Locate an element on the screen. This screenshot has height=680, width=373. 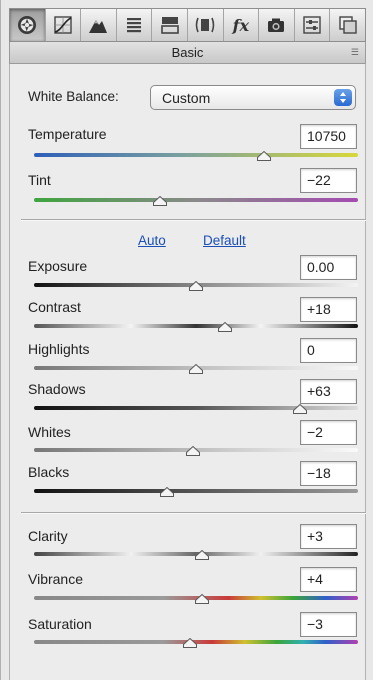
panel-header: Basic ☰ is located at coordinates (187, 53).